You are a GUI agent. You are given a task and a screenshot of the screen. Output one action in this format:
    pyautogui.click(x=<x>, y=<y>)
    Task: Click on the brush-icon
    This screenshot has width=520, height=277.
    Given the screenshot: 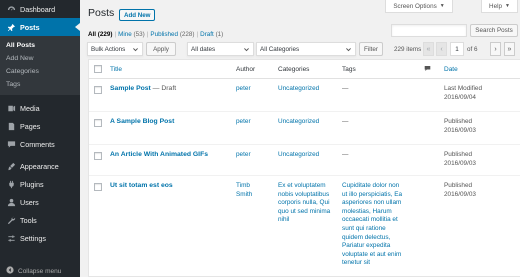 What is the action you would take?
    pyautogui.click(x=11, y=166)
    